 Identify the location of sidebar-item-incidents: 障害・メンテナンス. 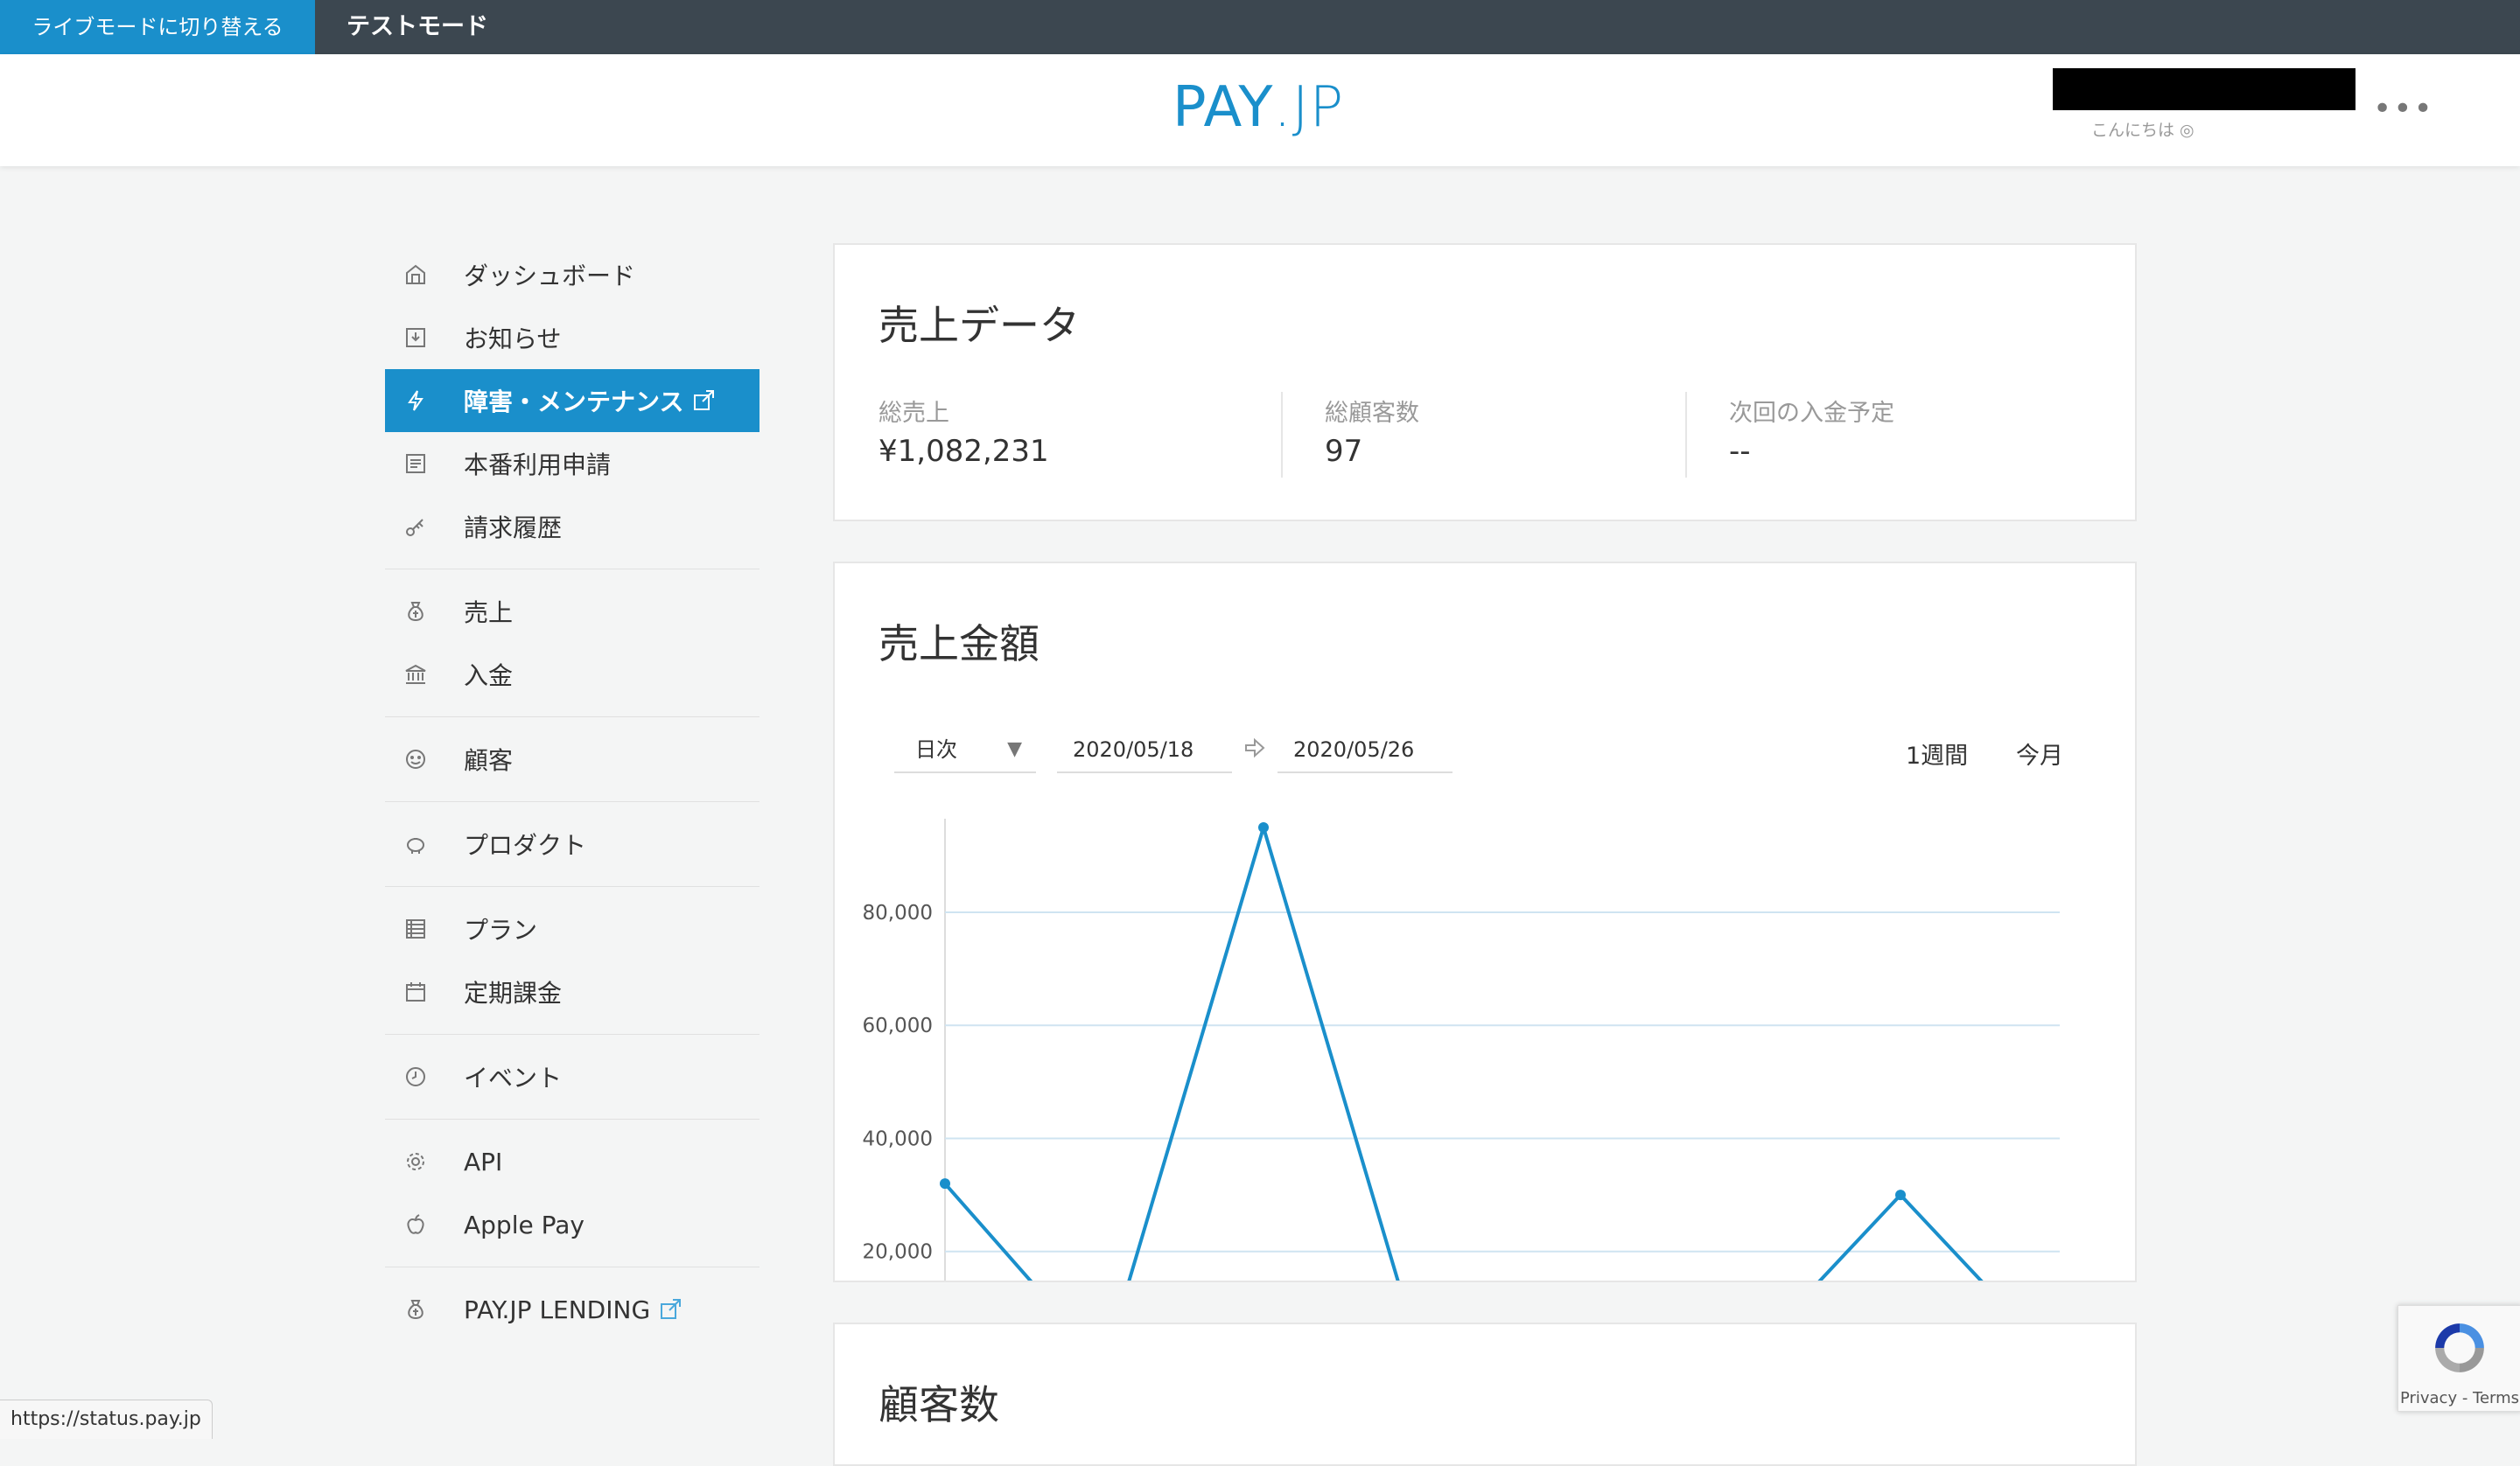
(572, 401).